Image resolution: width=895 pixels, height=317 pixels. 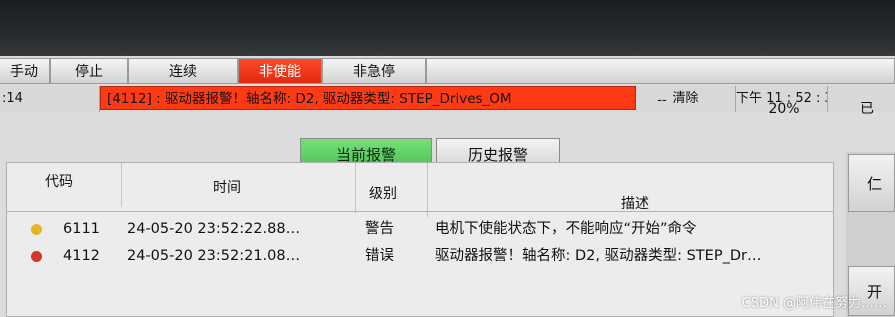 What do you see at coordinates (566, 229) in the screenshot?
I see `row-description: 电机下使能状态下，不能响应“开始”命令` at bounding box center [566, 229].